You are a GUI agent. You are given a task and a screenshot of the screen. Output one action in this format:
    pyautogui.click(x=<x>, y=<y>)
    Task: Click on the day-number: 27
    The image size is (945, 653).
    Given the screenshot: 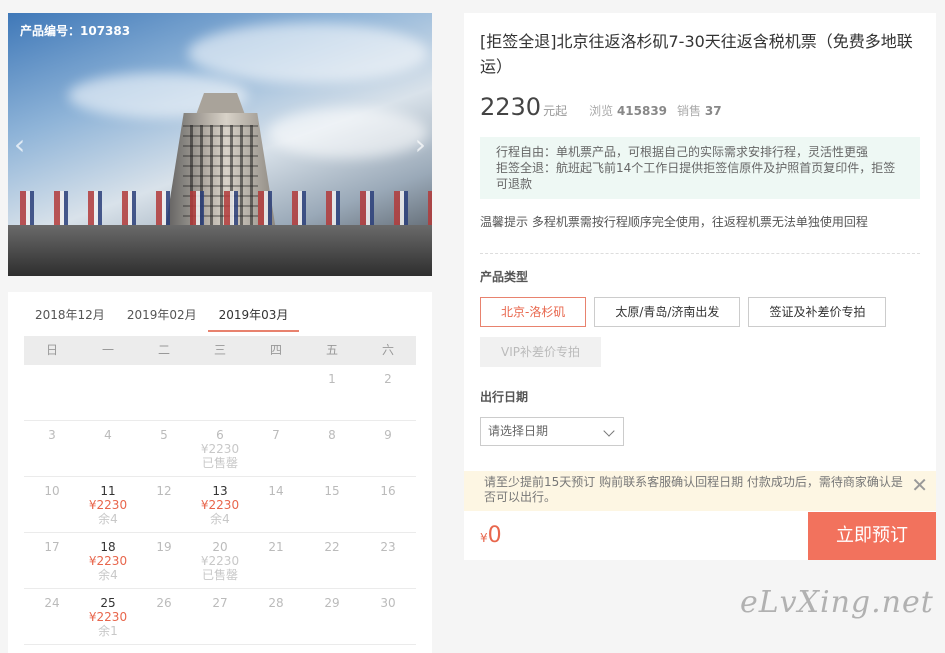 What is the action you would take?
    pyautogui.click(x=220, y=603)
    